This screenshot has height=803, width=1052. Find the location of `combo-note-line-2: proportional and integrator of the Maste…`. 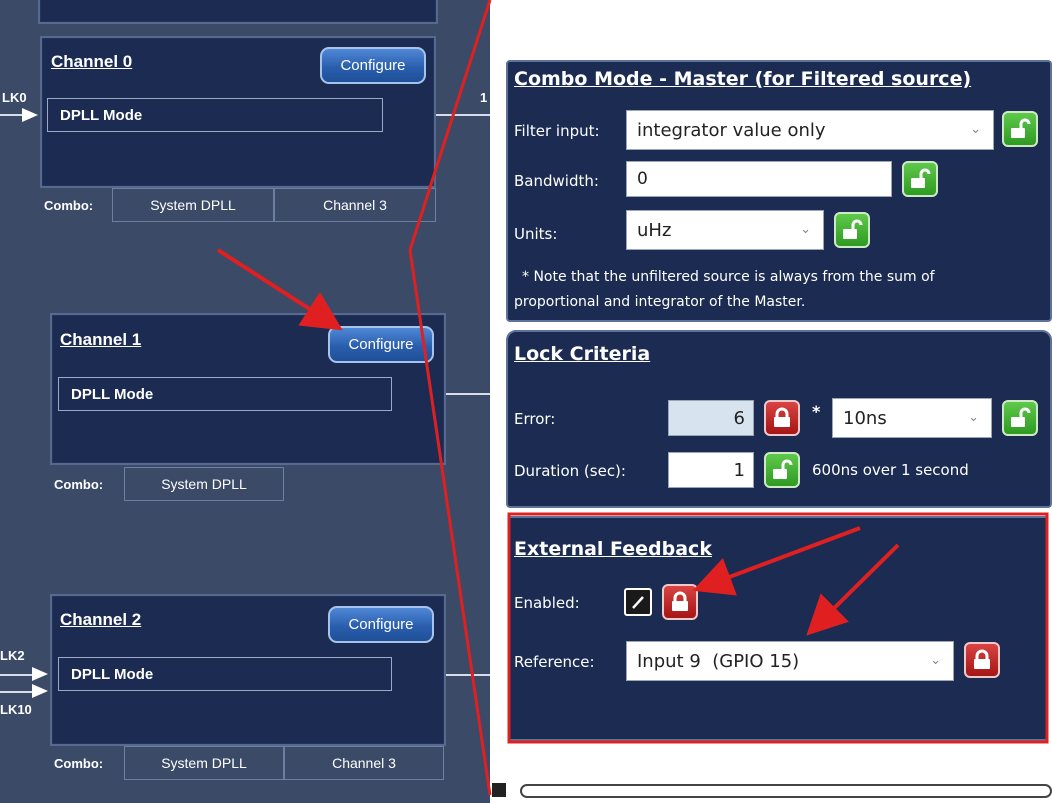

combo-note-line-2: proportional and integrator of the Maste… is located at coordinates (660, 302).